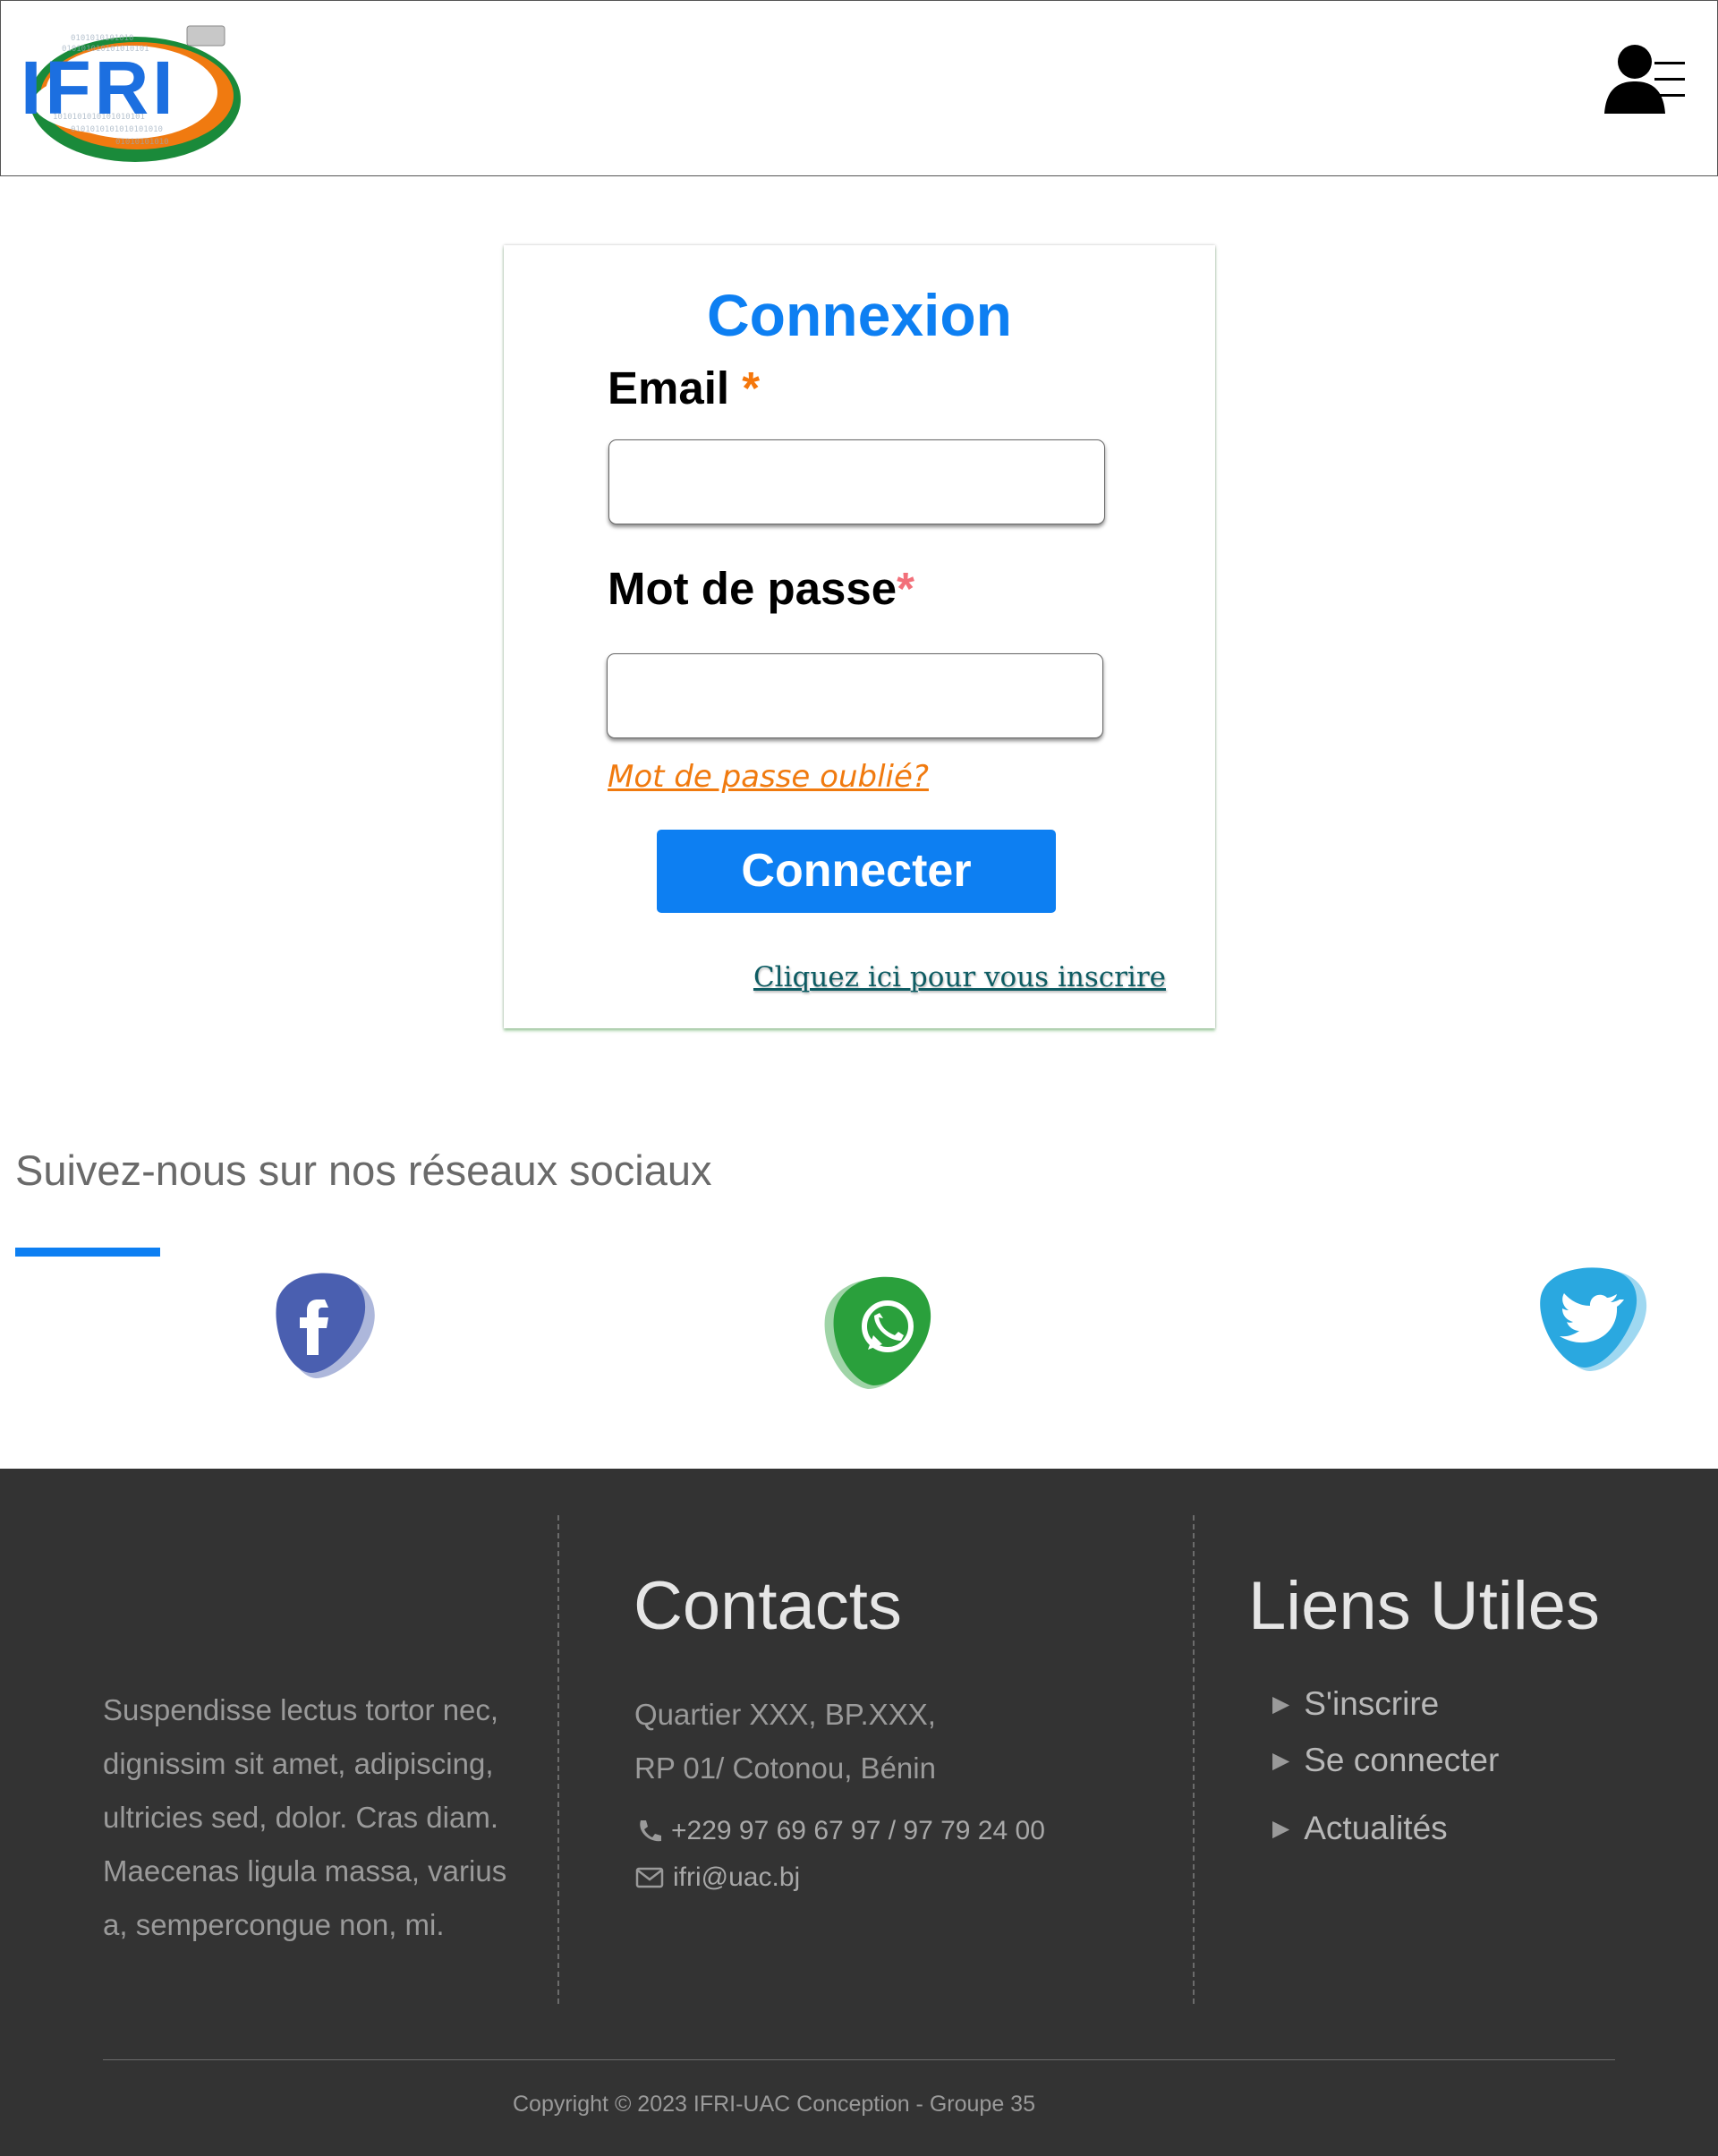 This screenshot has width=1718, height=2156. I want to click on contact-email: ifri@uac.bj, so click(717, 1877).